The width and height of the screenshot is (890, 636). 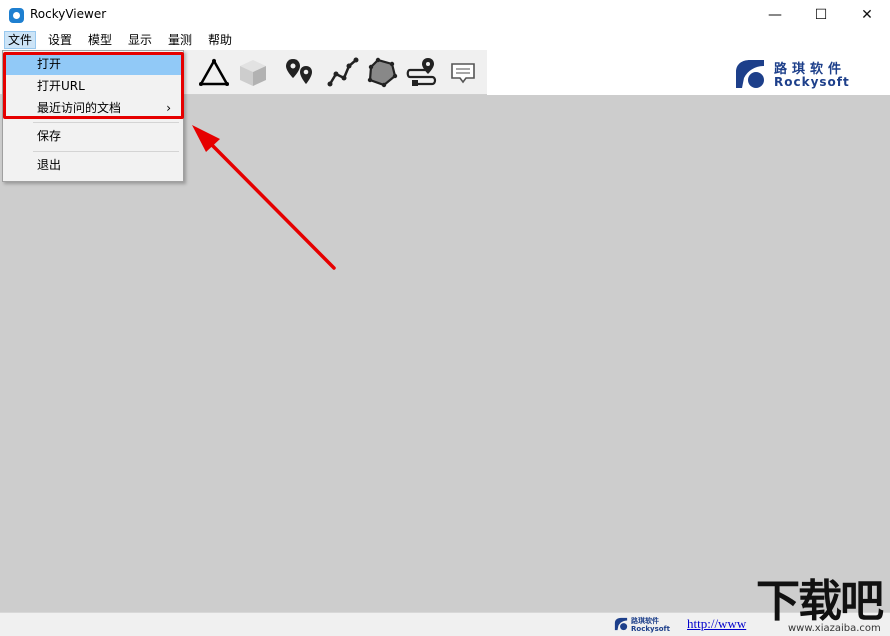 What do you see at coordinates (775, 15) in the screenshot?
I see `minimize-button: —` at bounding box center [775, 15].